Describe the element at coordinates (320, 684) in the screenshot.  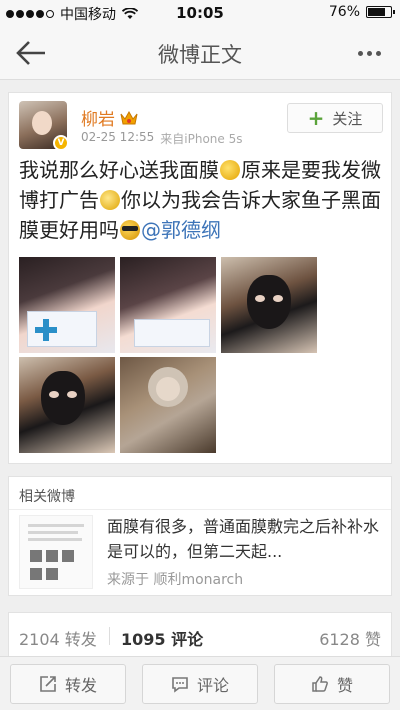
I see `thumbs-up-icon` at that location.